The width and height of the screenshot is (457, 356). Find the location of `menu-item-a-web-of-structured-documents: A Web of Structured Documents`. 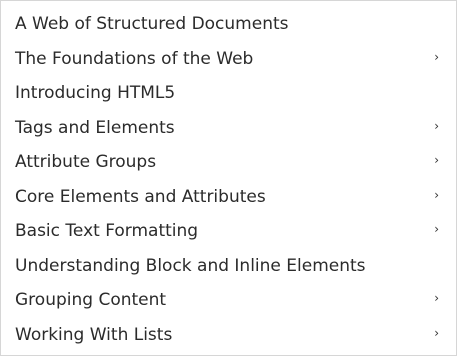

menu-item-a-web-of-structured-documents: A Web of Structured Documents is located at coordinates (228, 26).